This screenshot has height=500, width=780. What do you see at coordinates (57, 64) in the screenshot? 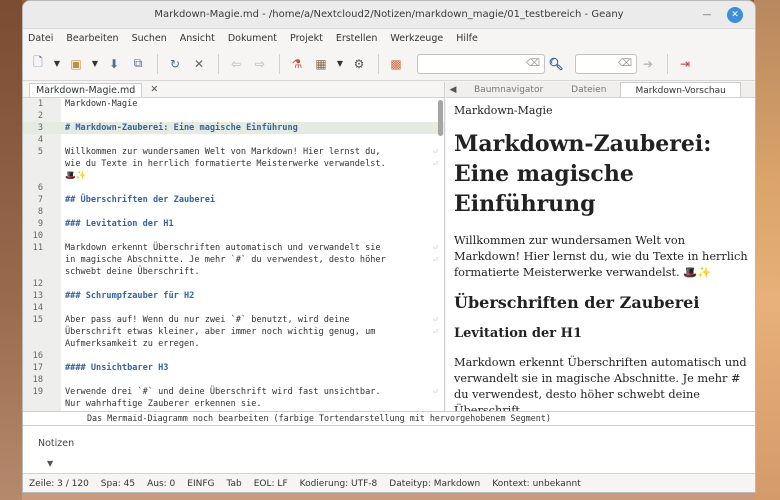
I see `new-file-dropdown-icon: ▼` at bounding box center [57, 64].